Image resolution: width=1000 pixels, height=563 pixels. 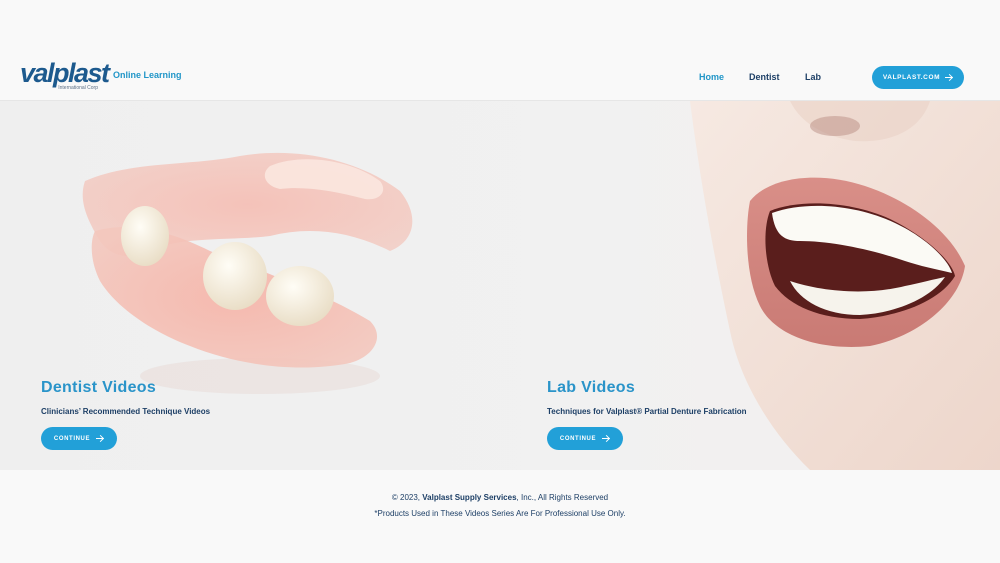 I want to click on lab-continue-label: CONTINUE, so click(x=578, y=438).